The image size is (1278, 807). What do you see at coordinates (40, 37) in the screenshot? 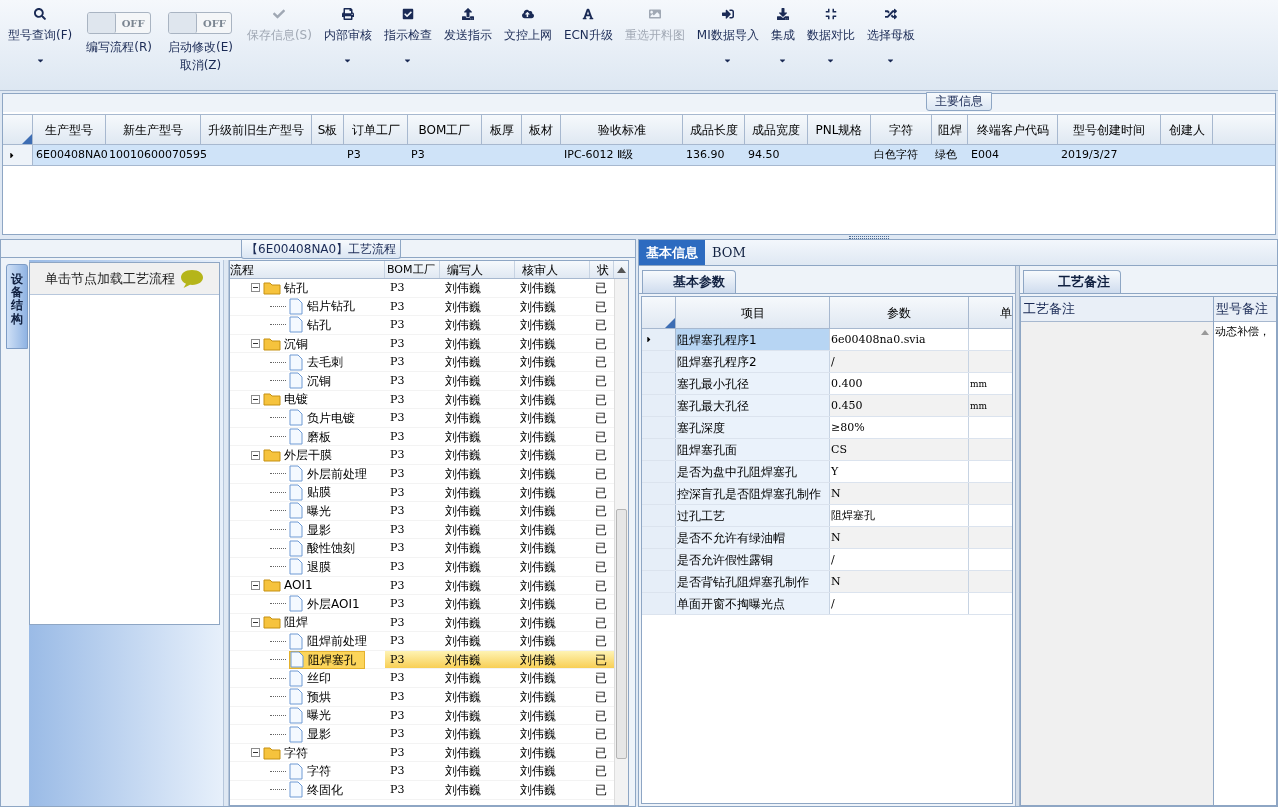
I see `toolbar-button: 型号查询(F)` at bounding box center [40, 37].